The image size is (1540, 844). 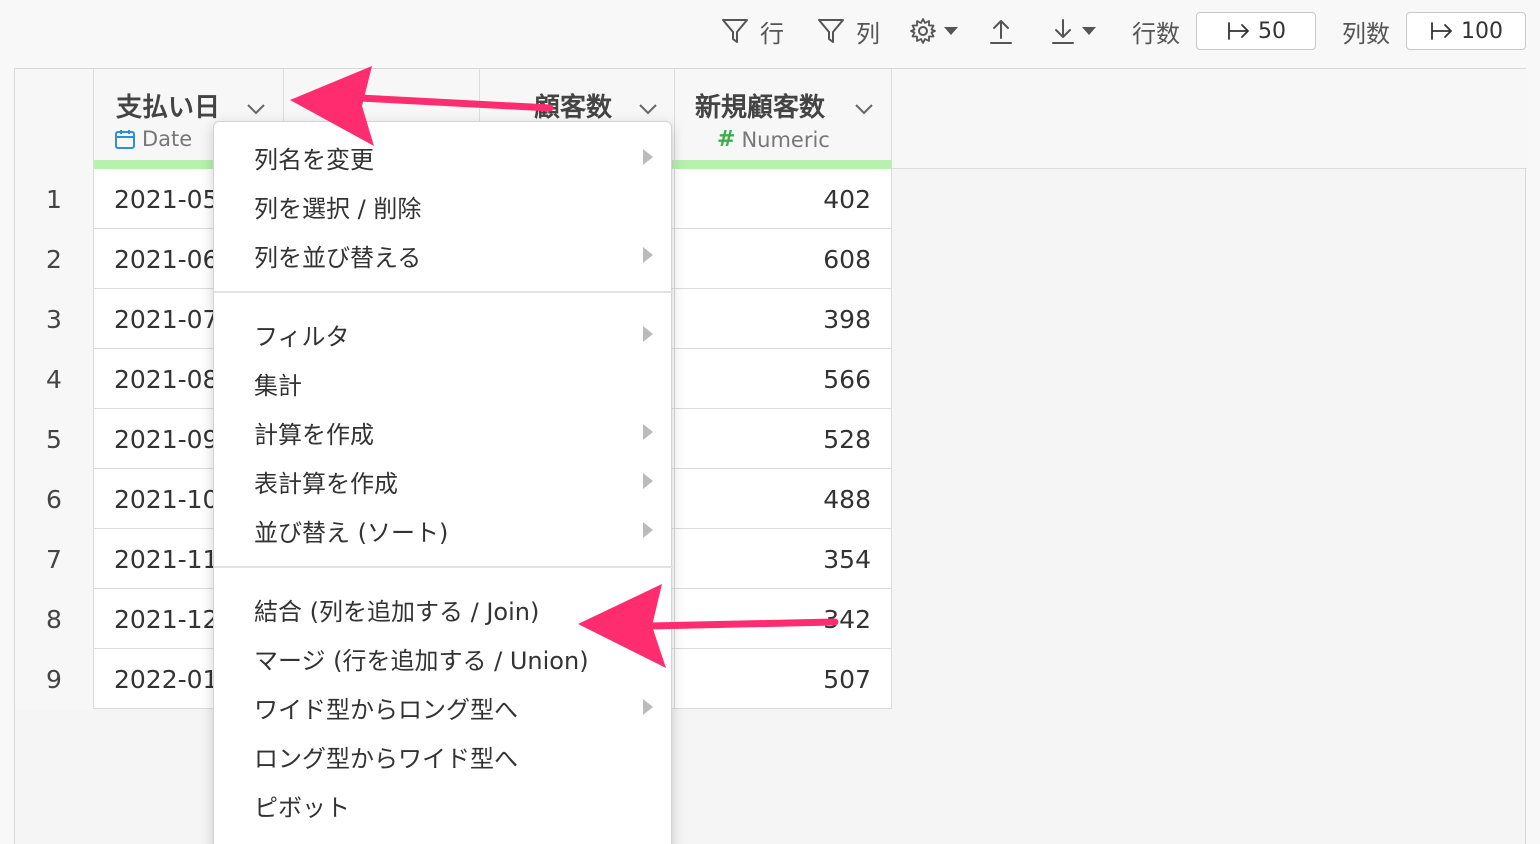 What do you see at coordinates (848, 31) in the screenshot?
I see `col-filter-button: 列` at bounding box center [848, 31].